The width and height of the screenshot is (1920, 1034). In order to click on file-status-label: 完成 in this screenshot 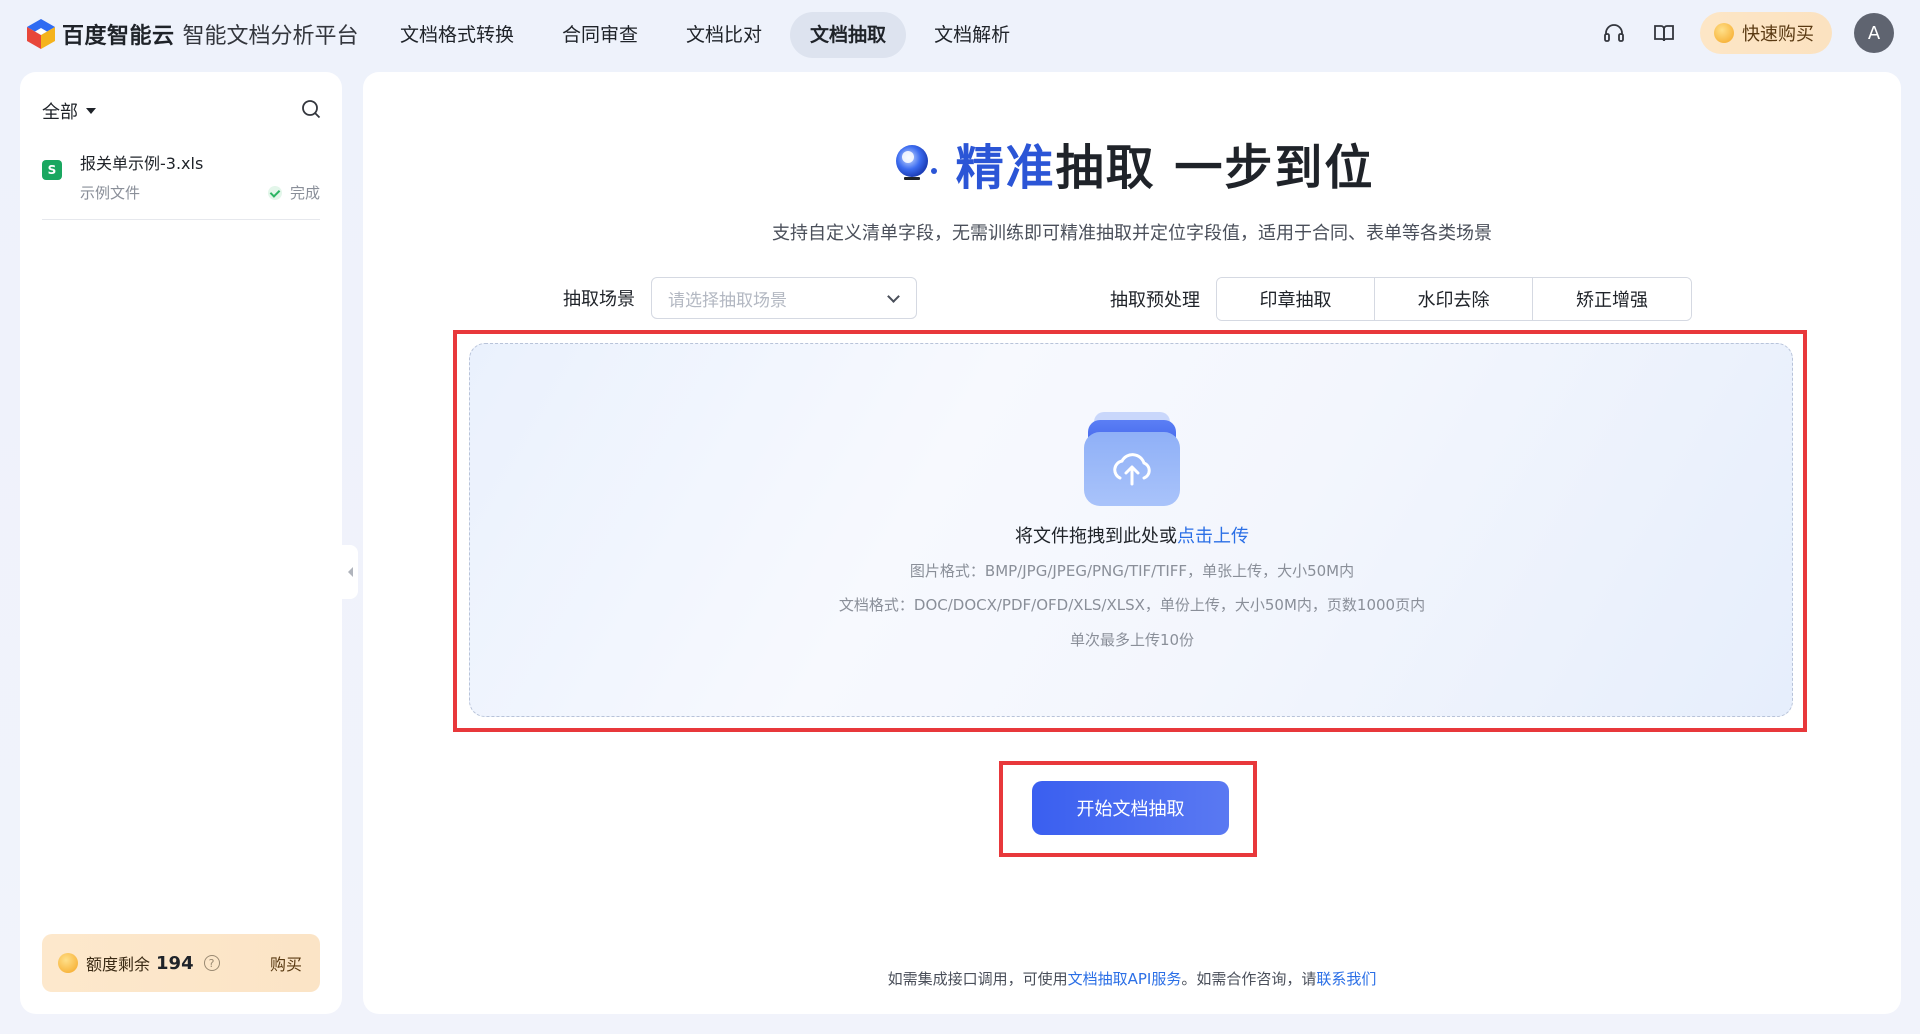, I will do `click(304, 193)`.